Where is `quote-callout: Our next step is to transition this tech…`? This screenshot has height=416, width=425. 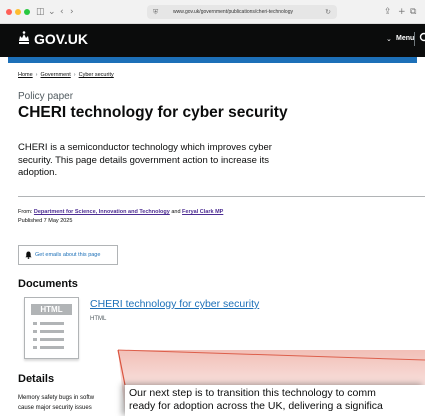 quote-callout: Our next step is to transition this tech… is located at coordinates (275, 400).